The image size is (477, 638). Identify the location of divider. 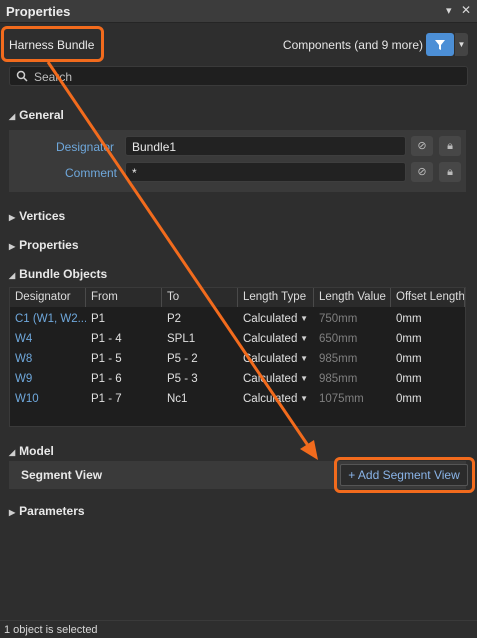
(238, 620).